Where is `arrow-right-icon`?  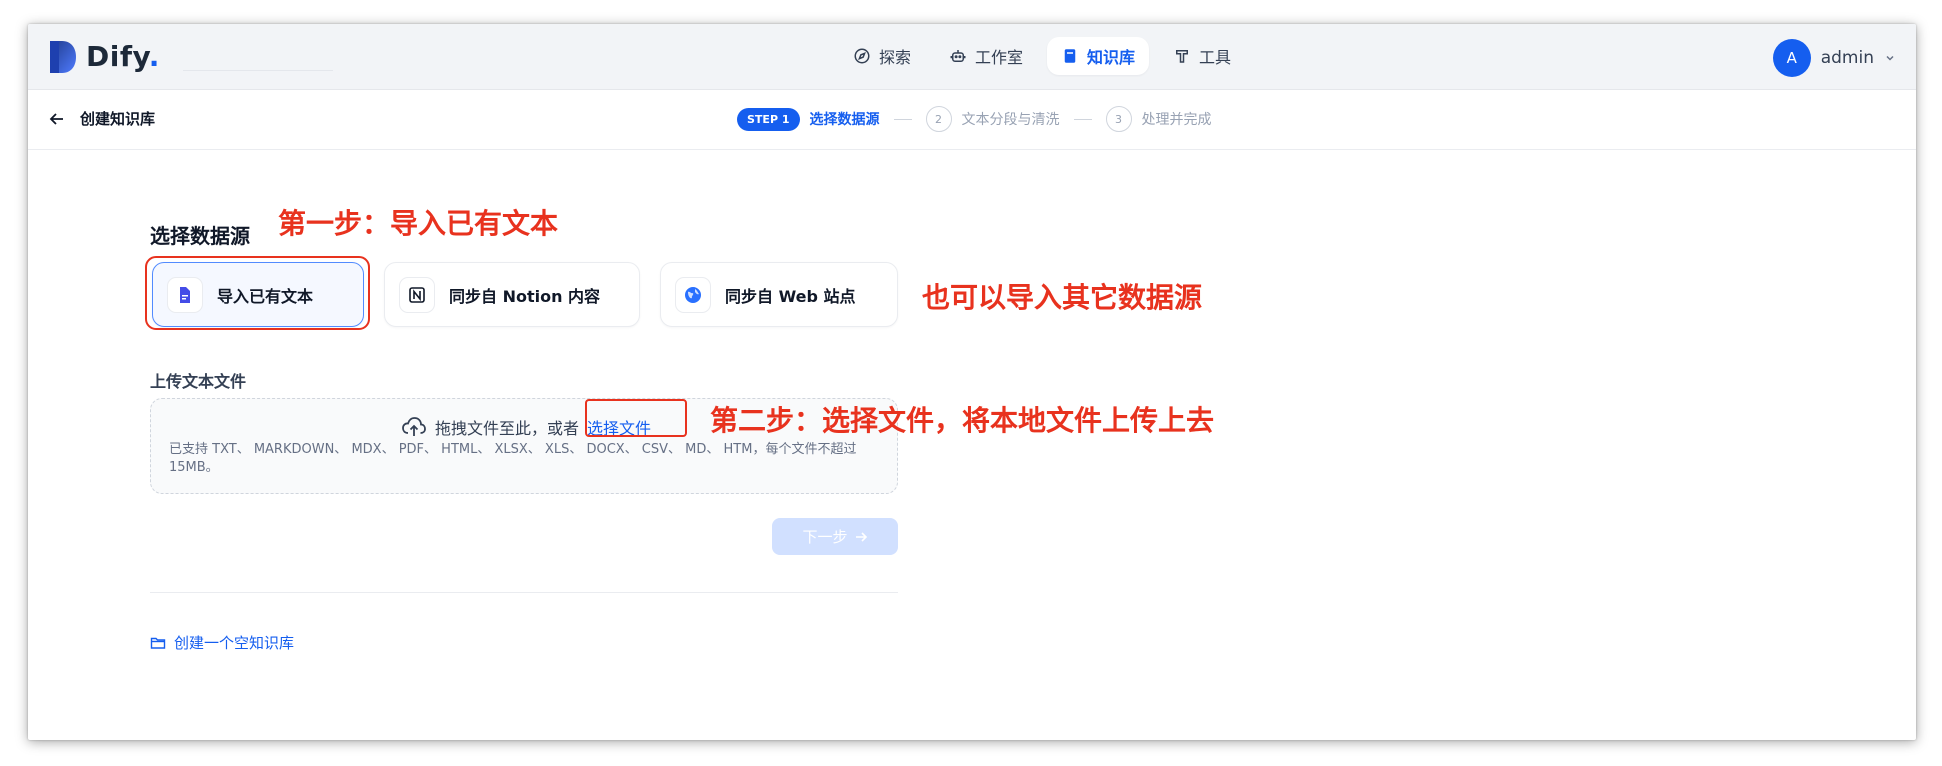 arrow-right-icon is located at coordinates (861, 536).